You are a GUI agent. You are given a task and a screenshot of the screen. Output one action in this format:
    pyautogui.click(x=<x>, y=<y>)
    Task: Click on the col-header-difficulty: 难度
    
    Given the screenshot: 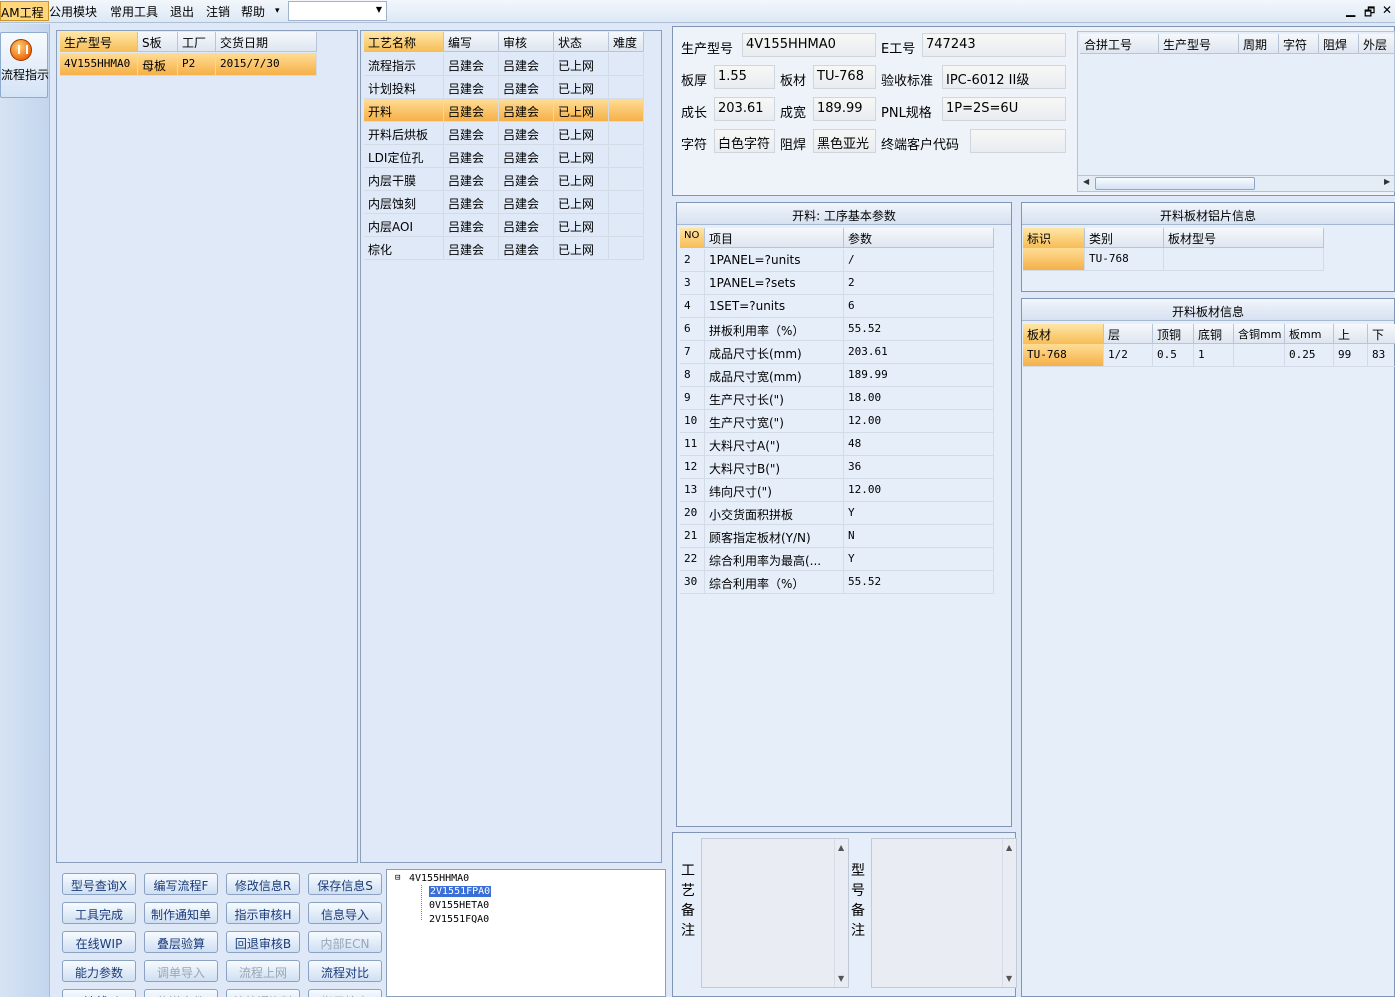 What is the action you would take?
    pyautogui.click(x=626, y=42)
    